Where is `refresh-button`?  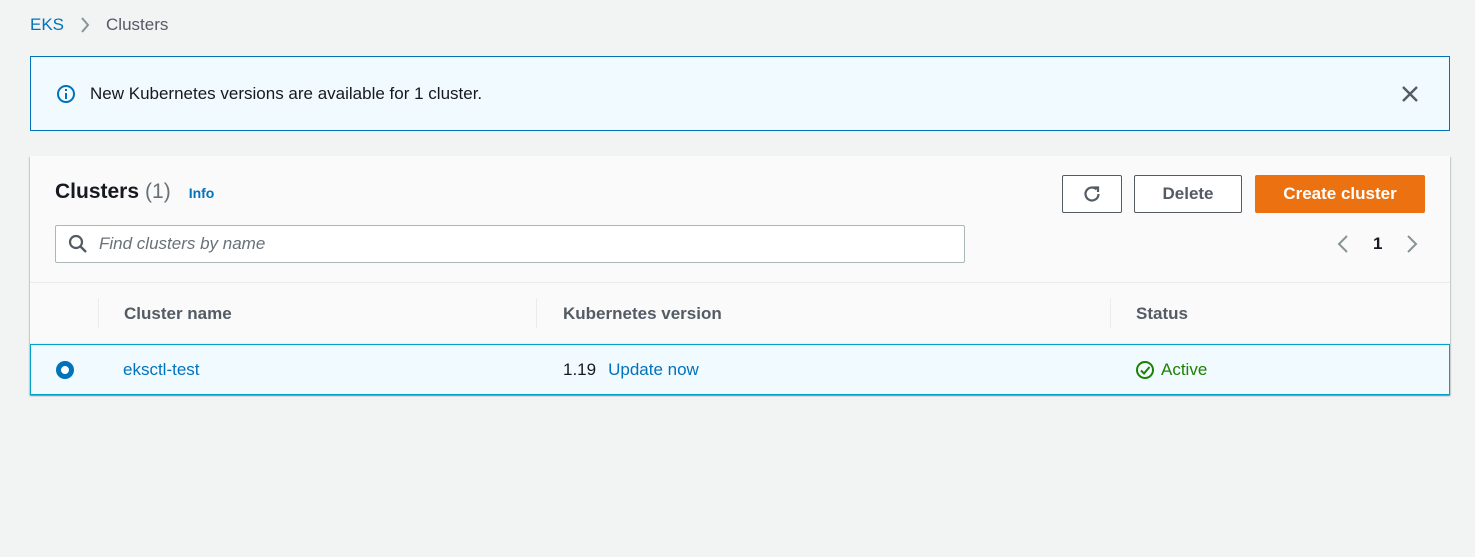 refresh-button is located at coordinates (1092, 194).